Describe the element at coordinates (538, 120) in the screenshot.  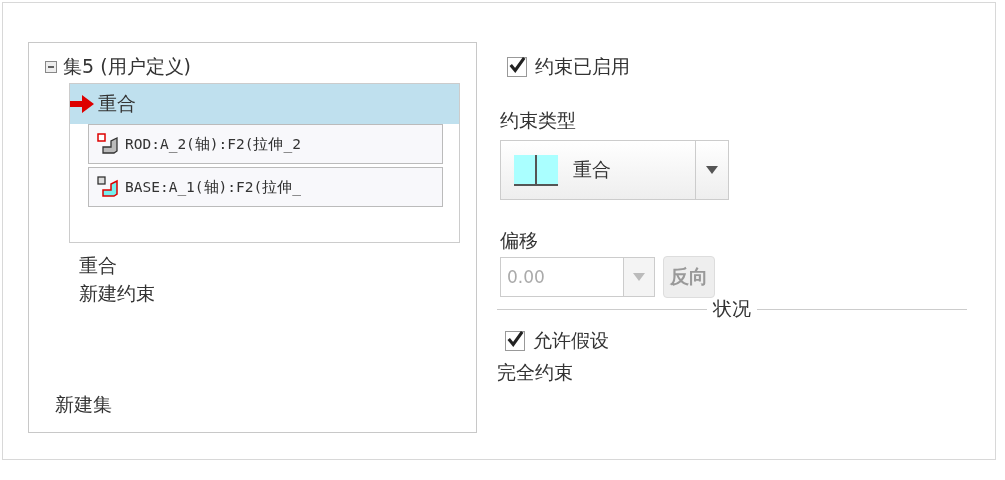
I see `field-label: 约束类型` at that location.